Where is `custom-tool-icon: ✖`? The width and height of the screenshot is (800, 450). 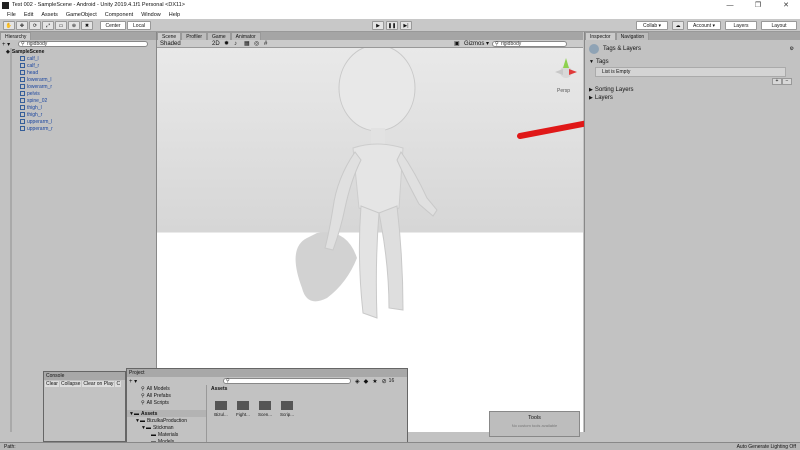
custom-tool-icon: ✖ is located at coordinates (87, 25).